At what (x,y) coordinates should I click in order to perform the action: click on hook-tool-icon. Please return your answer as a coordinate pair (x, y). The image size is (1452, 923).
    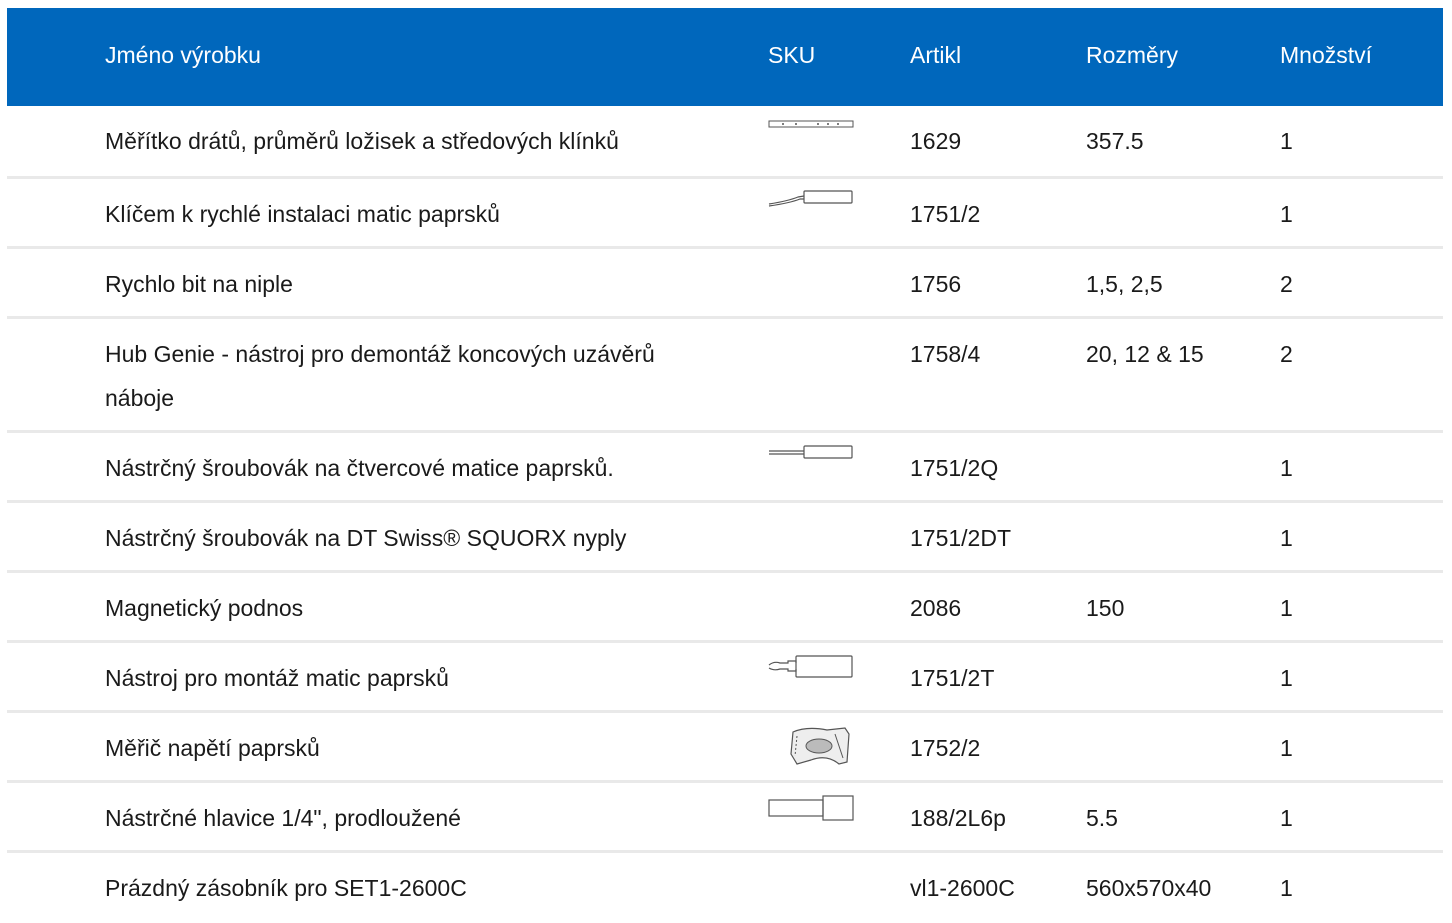
    Looking at the image, I should click on (810, 198).